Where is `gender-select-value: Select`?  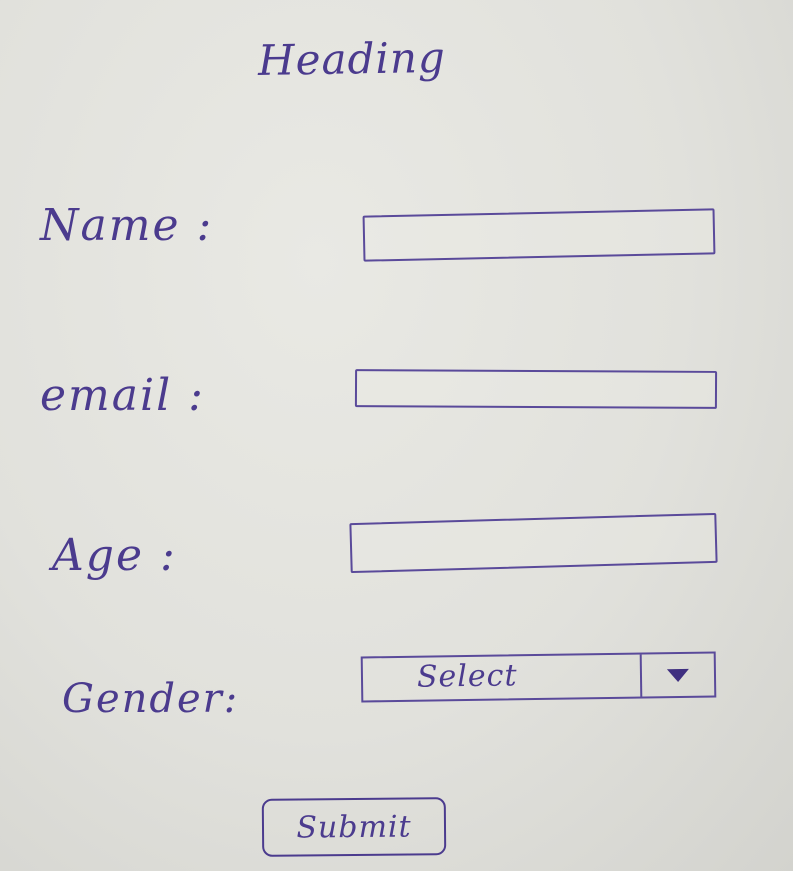
gender-select-value: Select is located at coordinates (467, 676).